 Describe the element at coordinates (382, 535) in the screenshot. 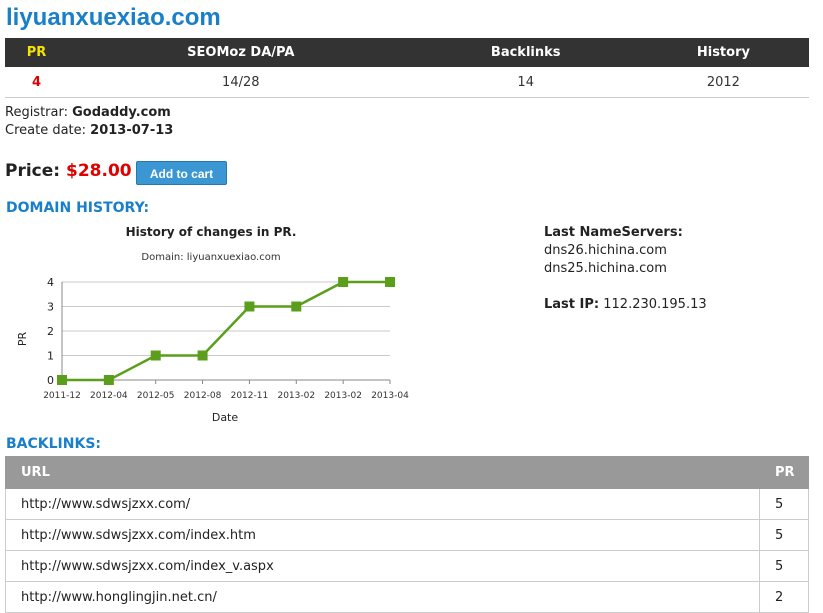

I see `backlink-url: http://www.sdwsjzxx.com/index.htm` at that location.